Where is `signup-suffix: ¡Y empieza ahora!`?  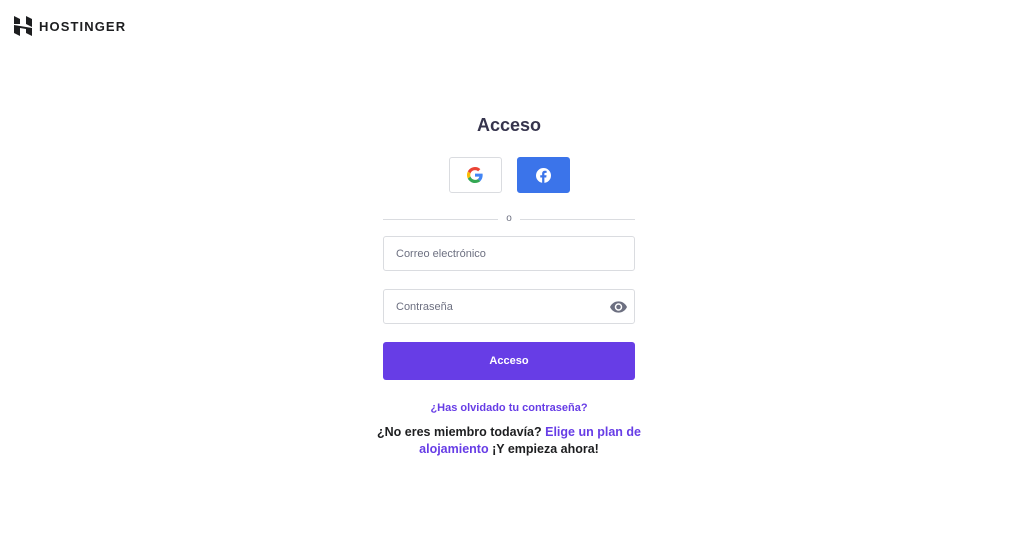
signup-suffix: ¡Y empieza ahora! is located at coordinates (545, 449).